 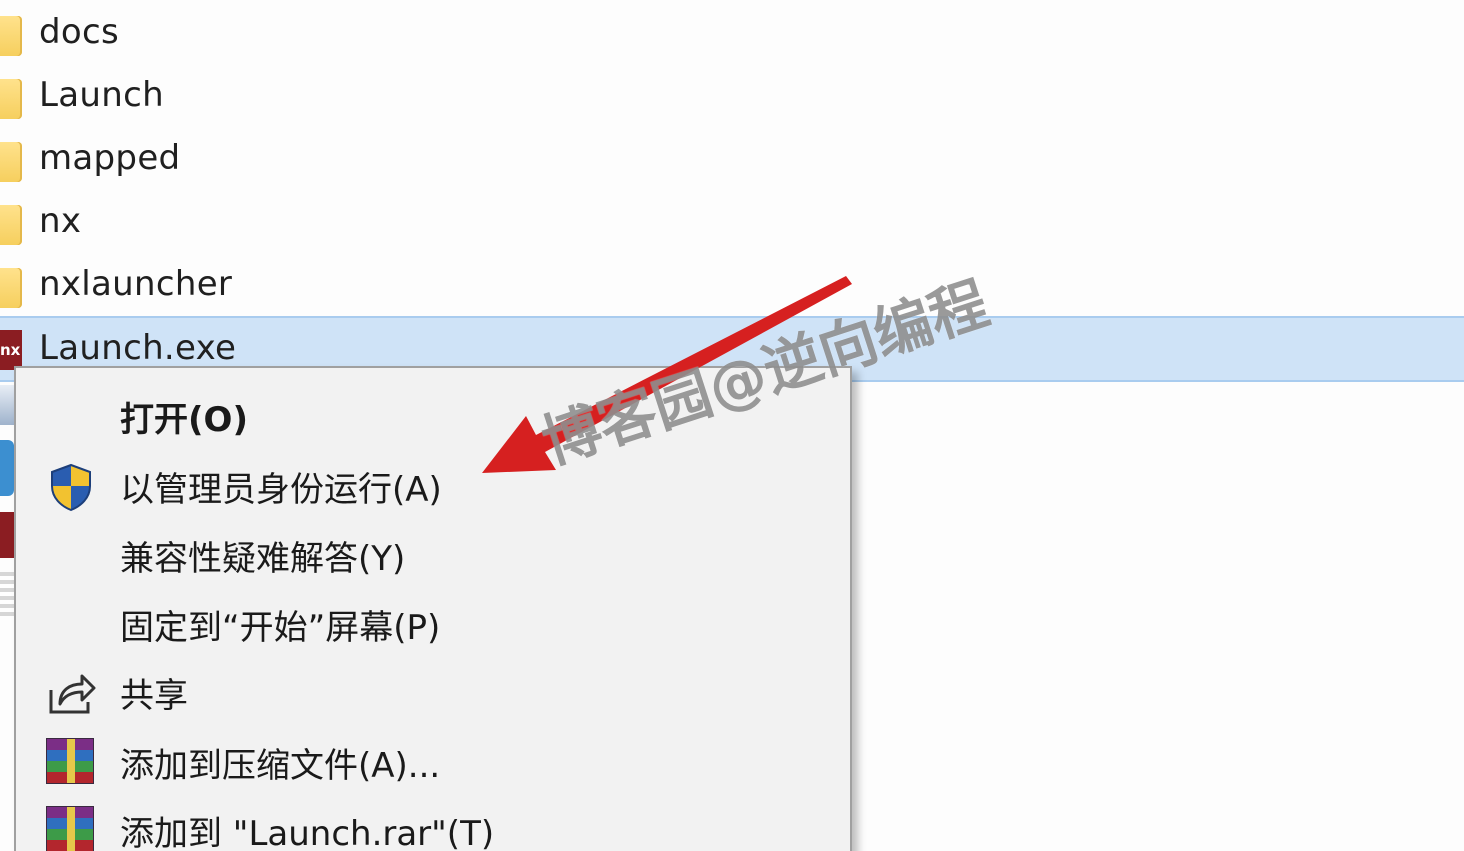 I want to click on annotation-arrow-icon, so click(x=667, y=374).